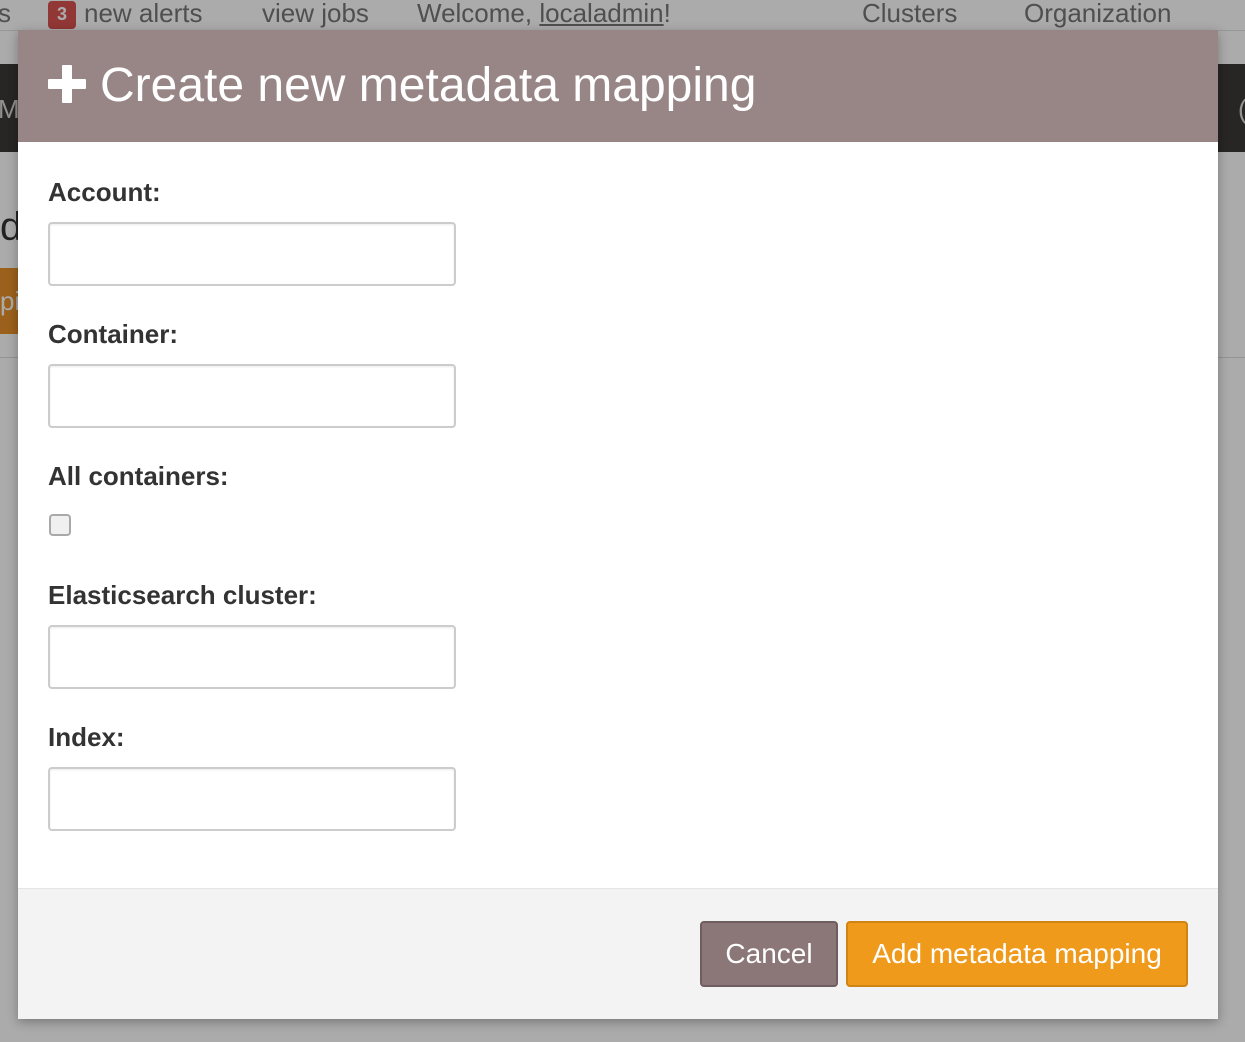 The width and height of the screenshot is (1245, 1042). What do you see at coordinates (60, 525) in the screenshot?
I see `all-containers-checkbox` at bounding box center [60, 525].